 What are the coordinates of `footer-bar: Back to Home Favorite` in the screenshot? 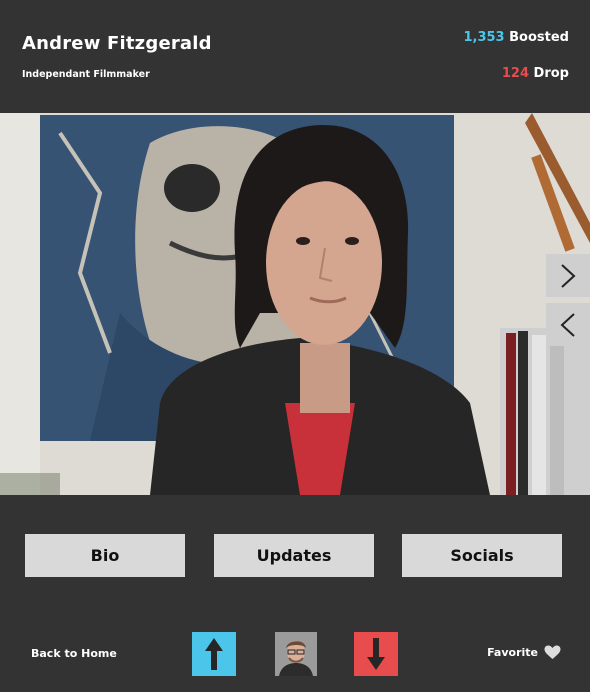 It's located at (295, 653).